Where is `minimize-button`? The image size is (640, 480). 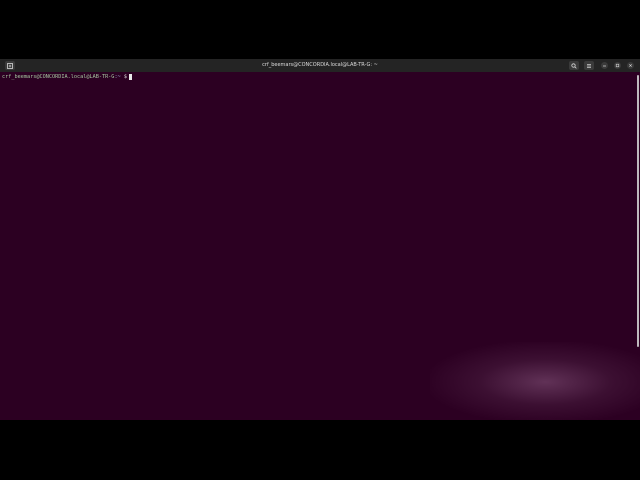 minimize-button is located at coordinates (604, 65).